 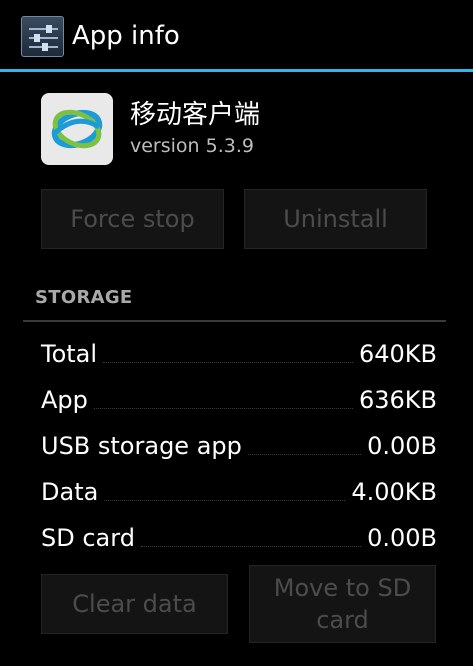 I want to click on china-mobile-logo-icon, so click(x=77, y=129).